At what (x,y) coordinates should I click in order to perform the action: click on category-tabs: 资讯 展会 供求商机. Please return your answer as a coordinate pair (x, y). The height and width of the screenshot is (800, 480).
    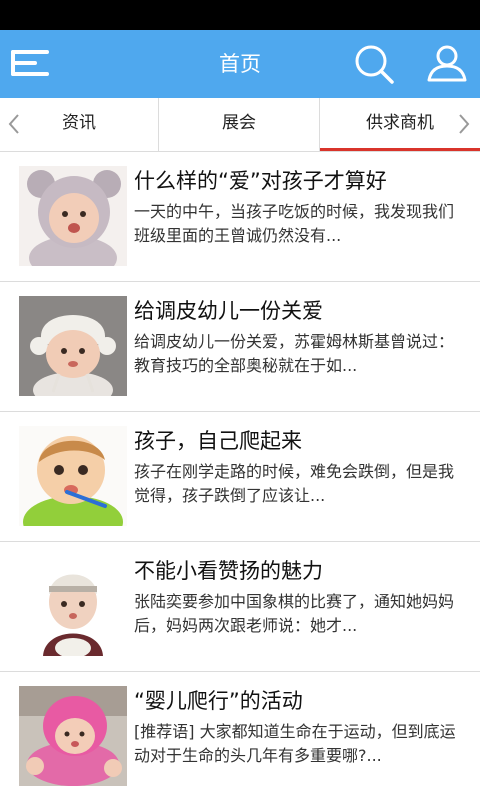
    Looking at the image, I should click on (240, 125).